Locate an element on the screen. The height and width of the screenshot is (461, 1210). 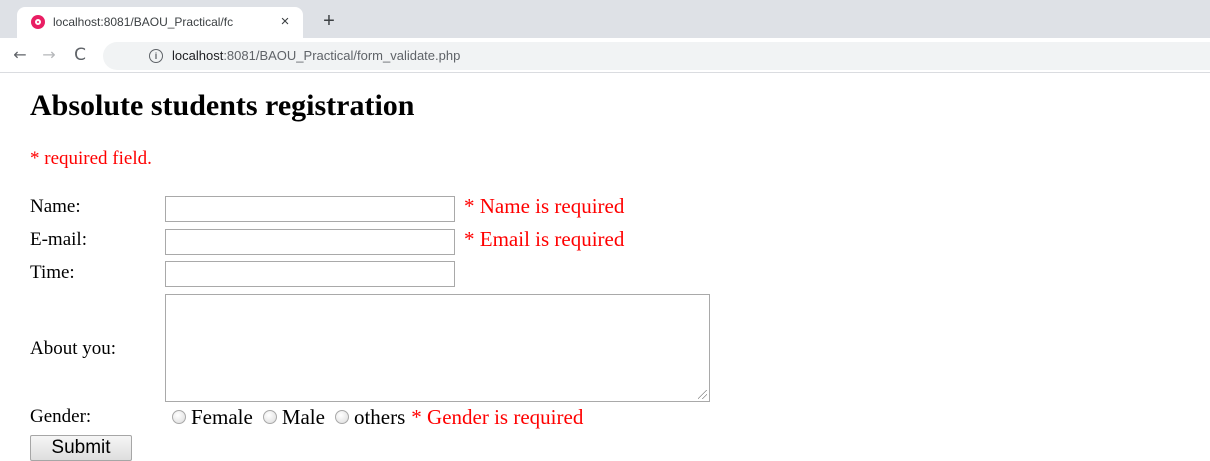
radio-others-label: others is located at coordinates (379, 417).